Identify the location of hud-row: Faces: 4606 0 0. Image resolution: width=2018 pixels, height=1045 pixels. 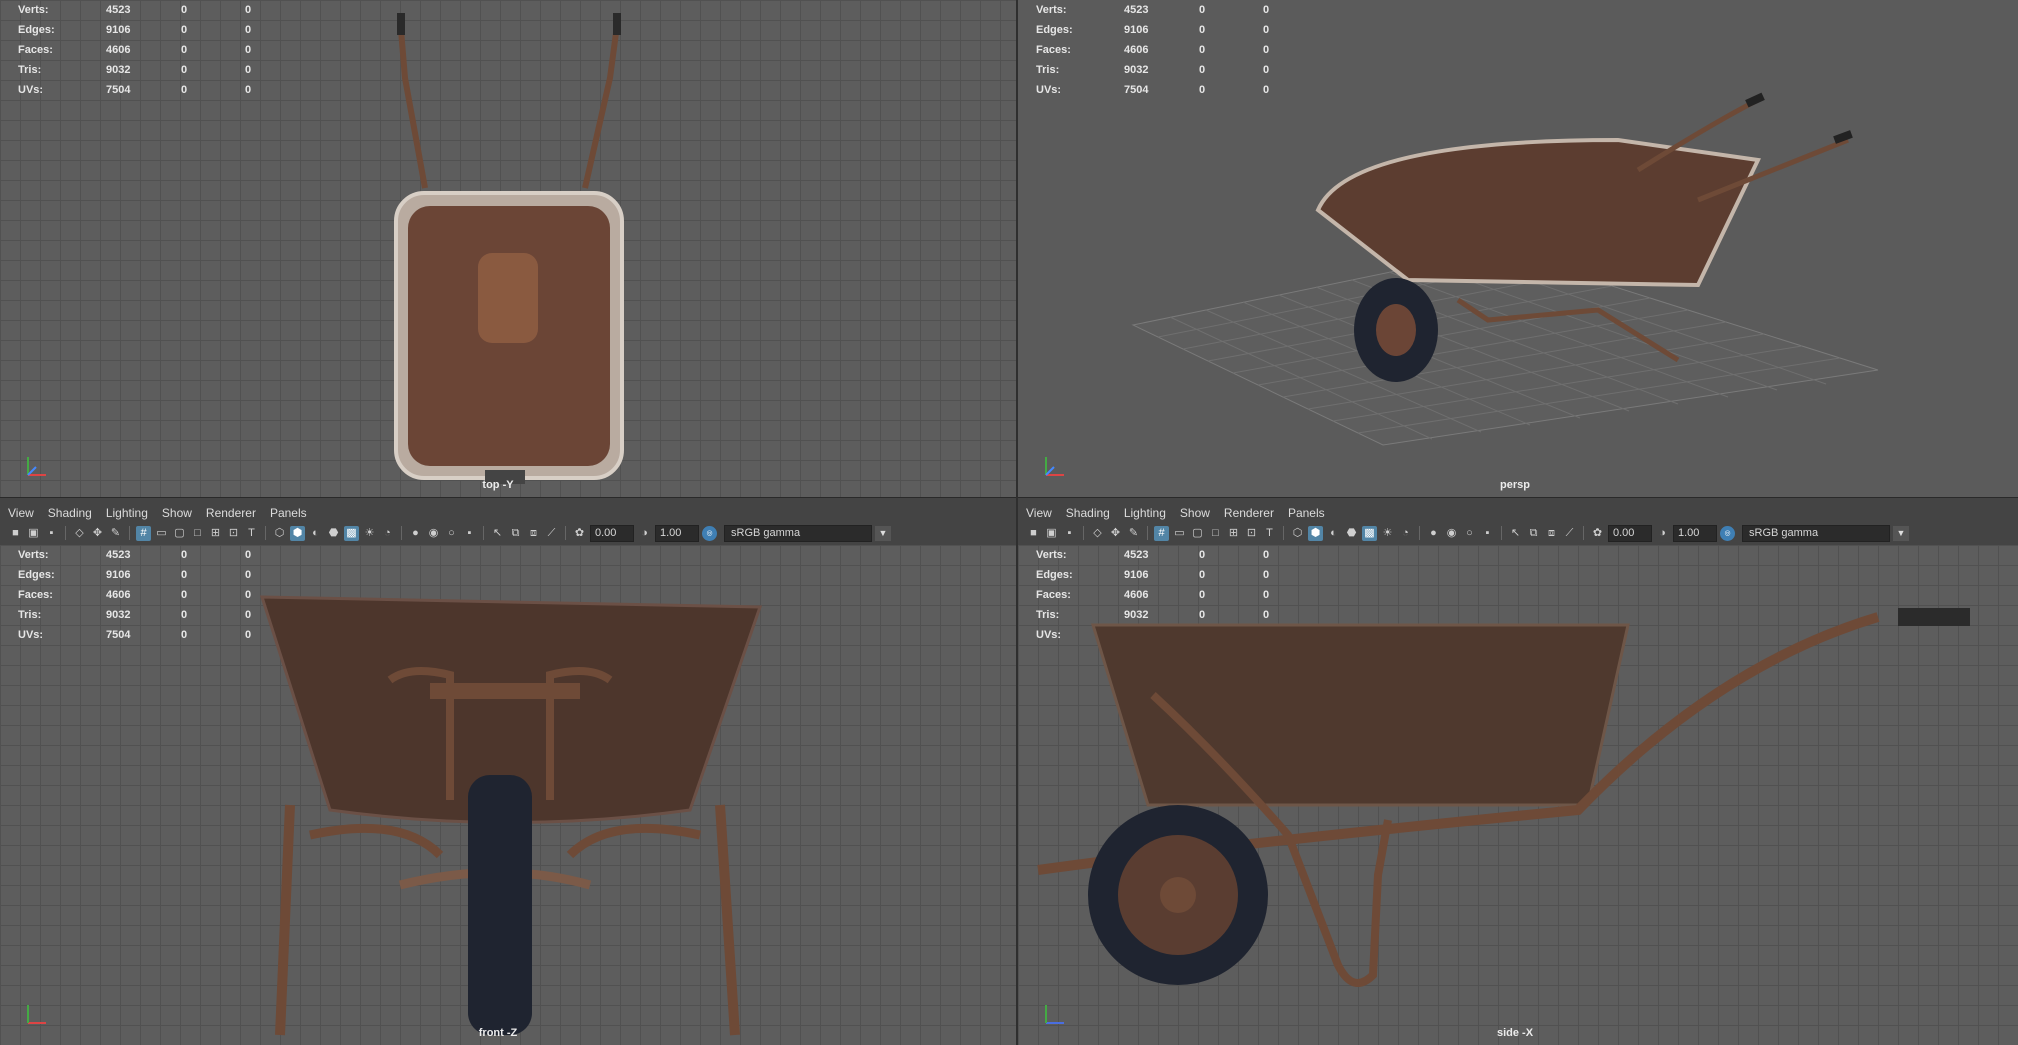
(135, 595).